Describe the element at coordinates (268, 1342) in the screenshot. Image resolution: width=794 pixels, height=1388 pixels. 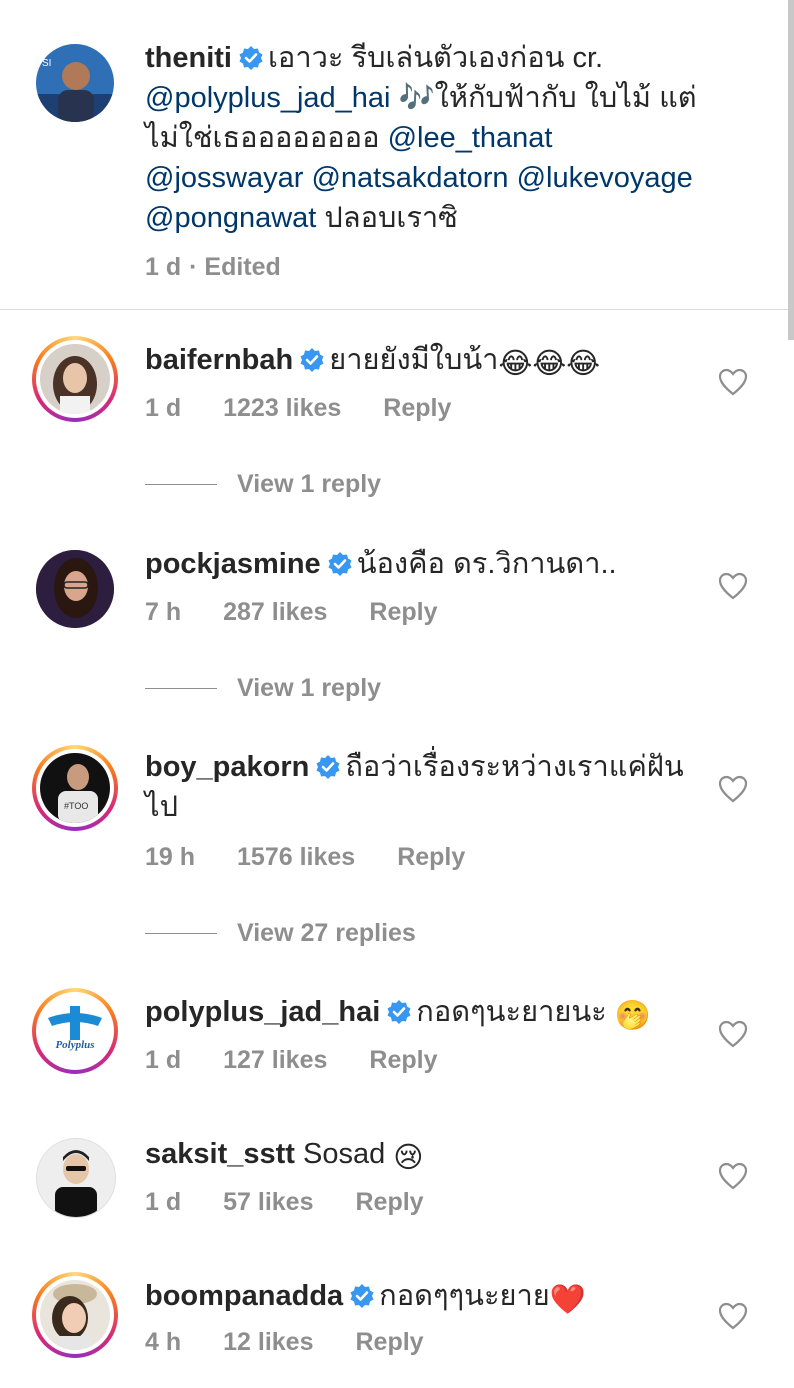
I see `like-count: 12 likes` at that location.